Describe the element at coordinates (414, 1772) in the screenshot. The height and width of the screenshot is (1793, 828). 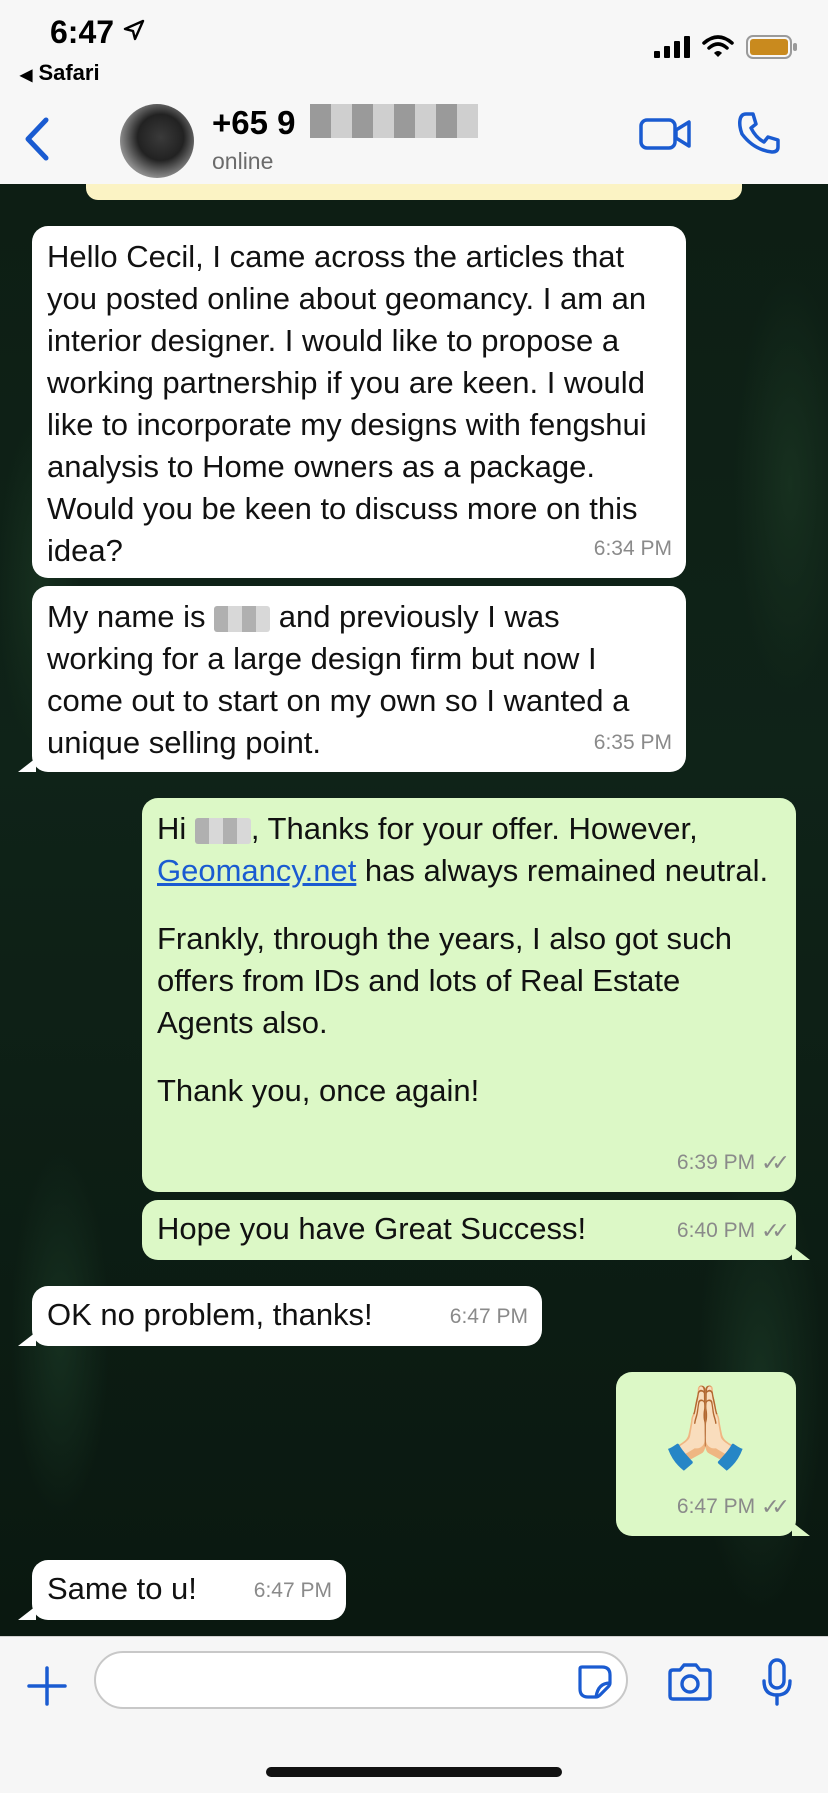
I see `home-indicator` at that location.